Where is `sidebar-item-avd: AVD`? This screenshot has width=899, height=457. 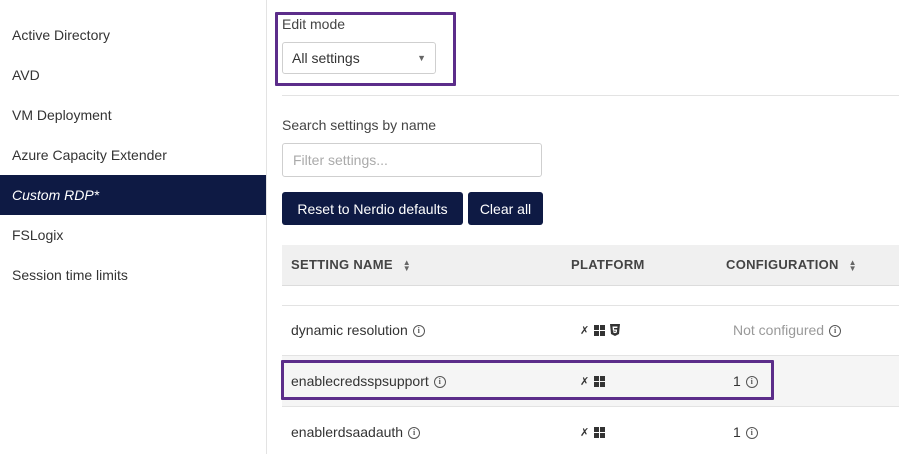 sidebar-item-avd: AVD is located at coordinates (133, 75).